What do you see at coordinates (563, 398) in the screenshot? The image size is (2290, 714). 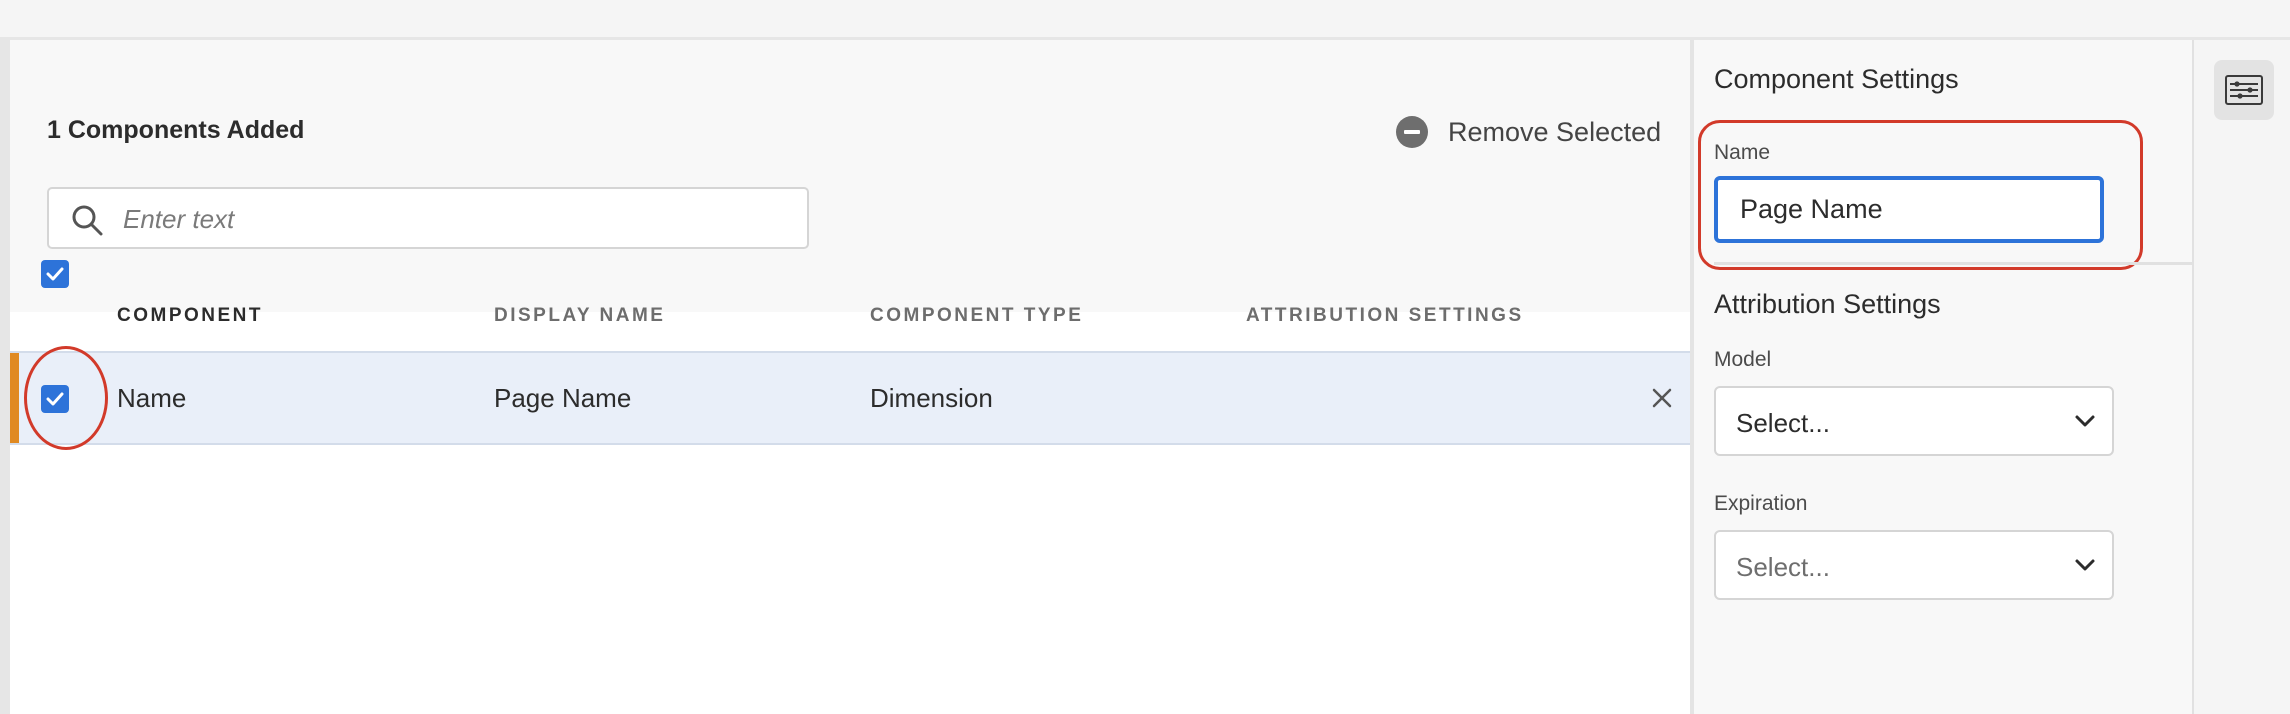 I see `cell-display-name: Page Name` at bounding box center [563, 398].